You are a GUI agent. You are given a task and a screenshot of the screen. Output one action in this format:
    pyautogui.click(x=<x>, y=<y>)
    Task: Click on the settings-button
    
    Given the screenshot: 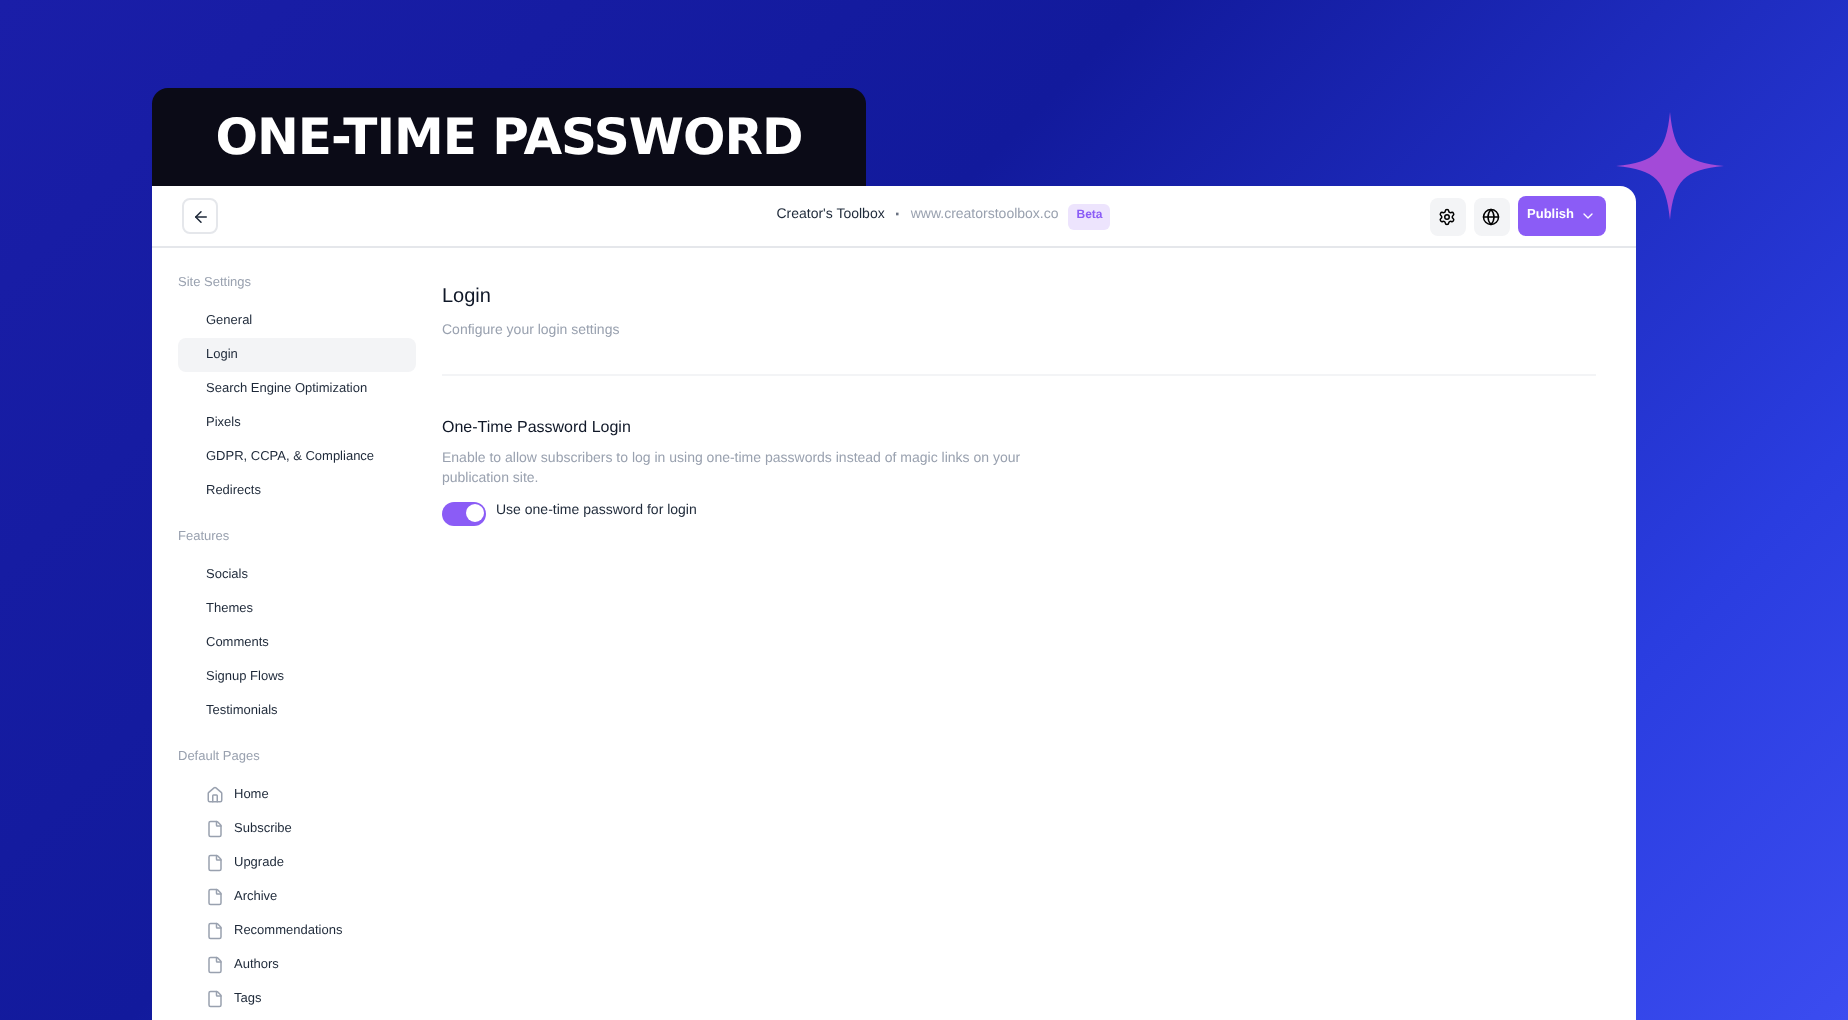 What is the action you would take?
    pyautogui.click(x=1447, y=216)
    